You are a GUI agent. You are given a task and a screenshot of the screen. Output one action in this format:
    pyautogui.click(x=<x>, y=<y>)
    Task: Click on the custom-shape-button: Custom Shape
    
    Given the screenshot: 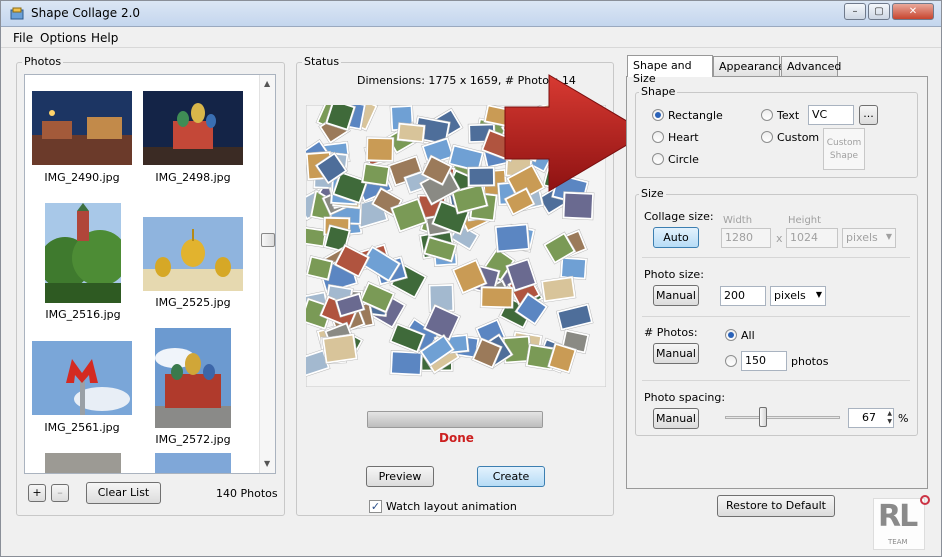 What is the action you would take?
    pyautogui.click(x=844, y=149)
    